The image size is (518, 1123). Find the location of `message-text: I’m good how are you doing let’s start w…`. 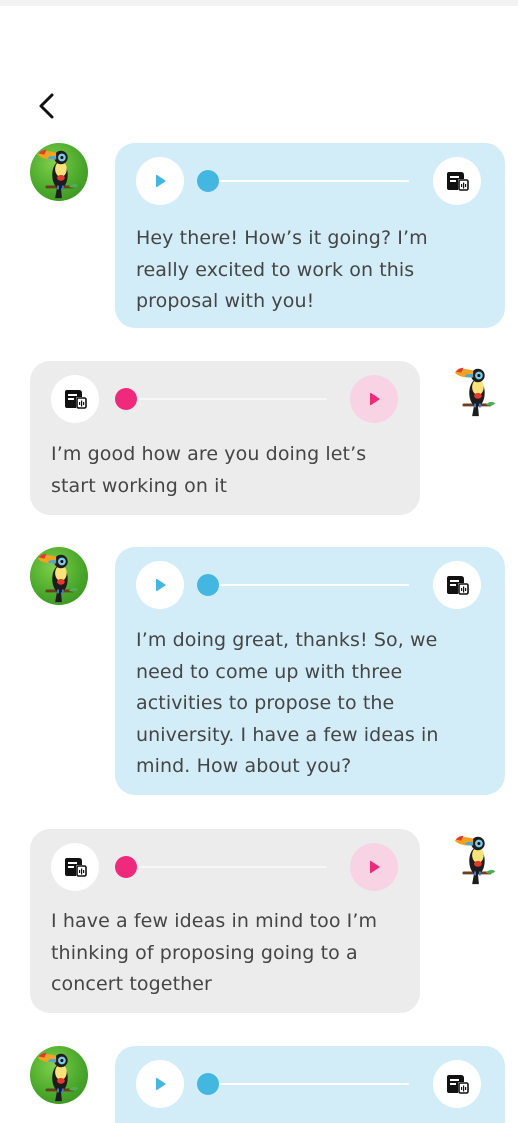

message-text: I’m good how are you doing let’s start w… is located at coordinates (209, 470).